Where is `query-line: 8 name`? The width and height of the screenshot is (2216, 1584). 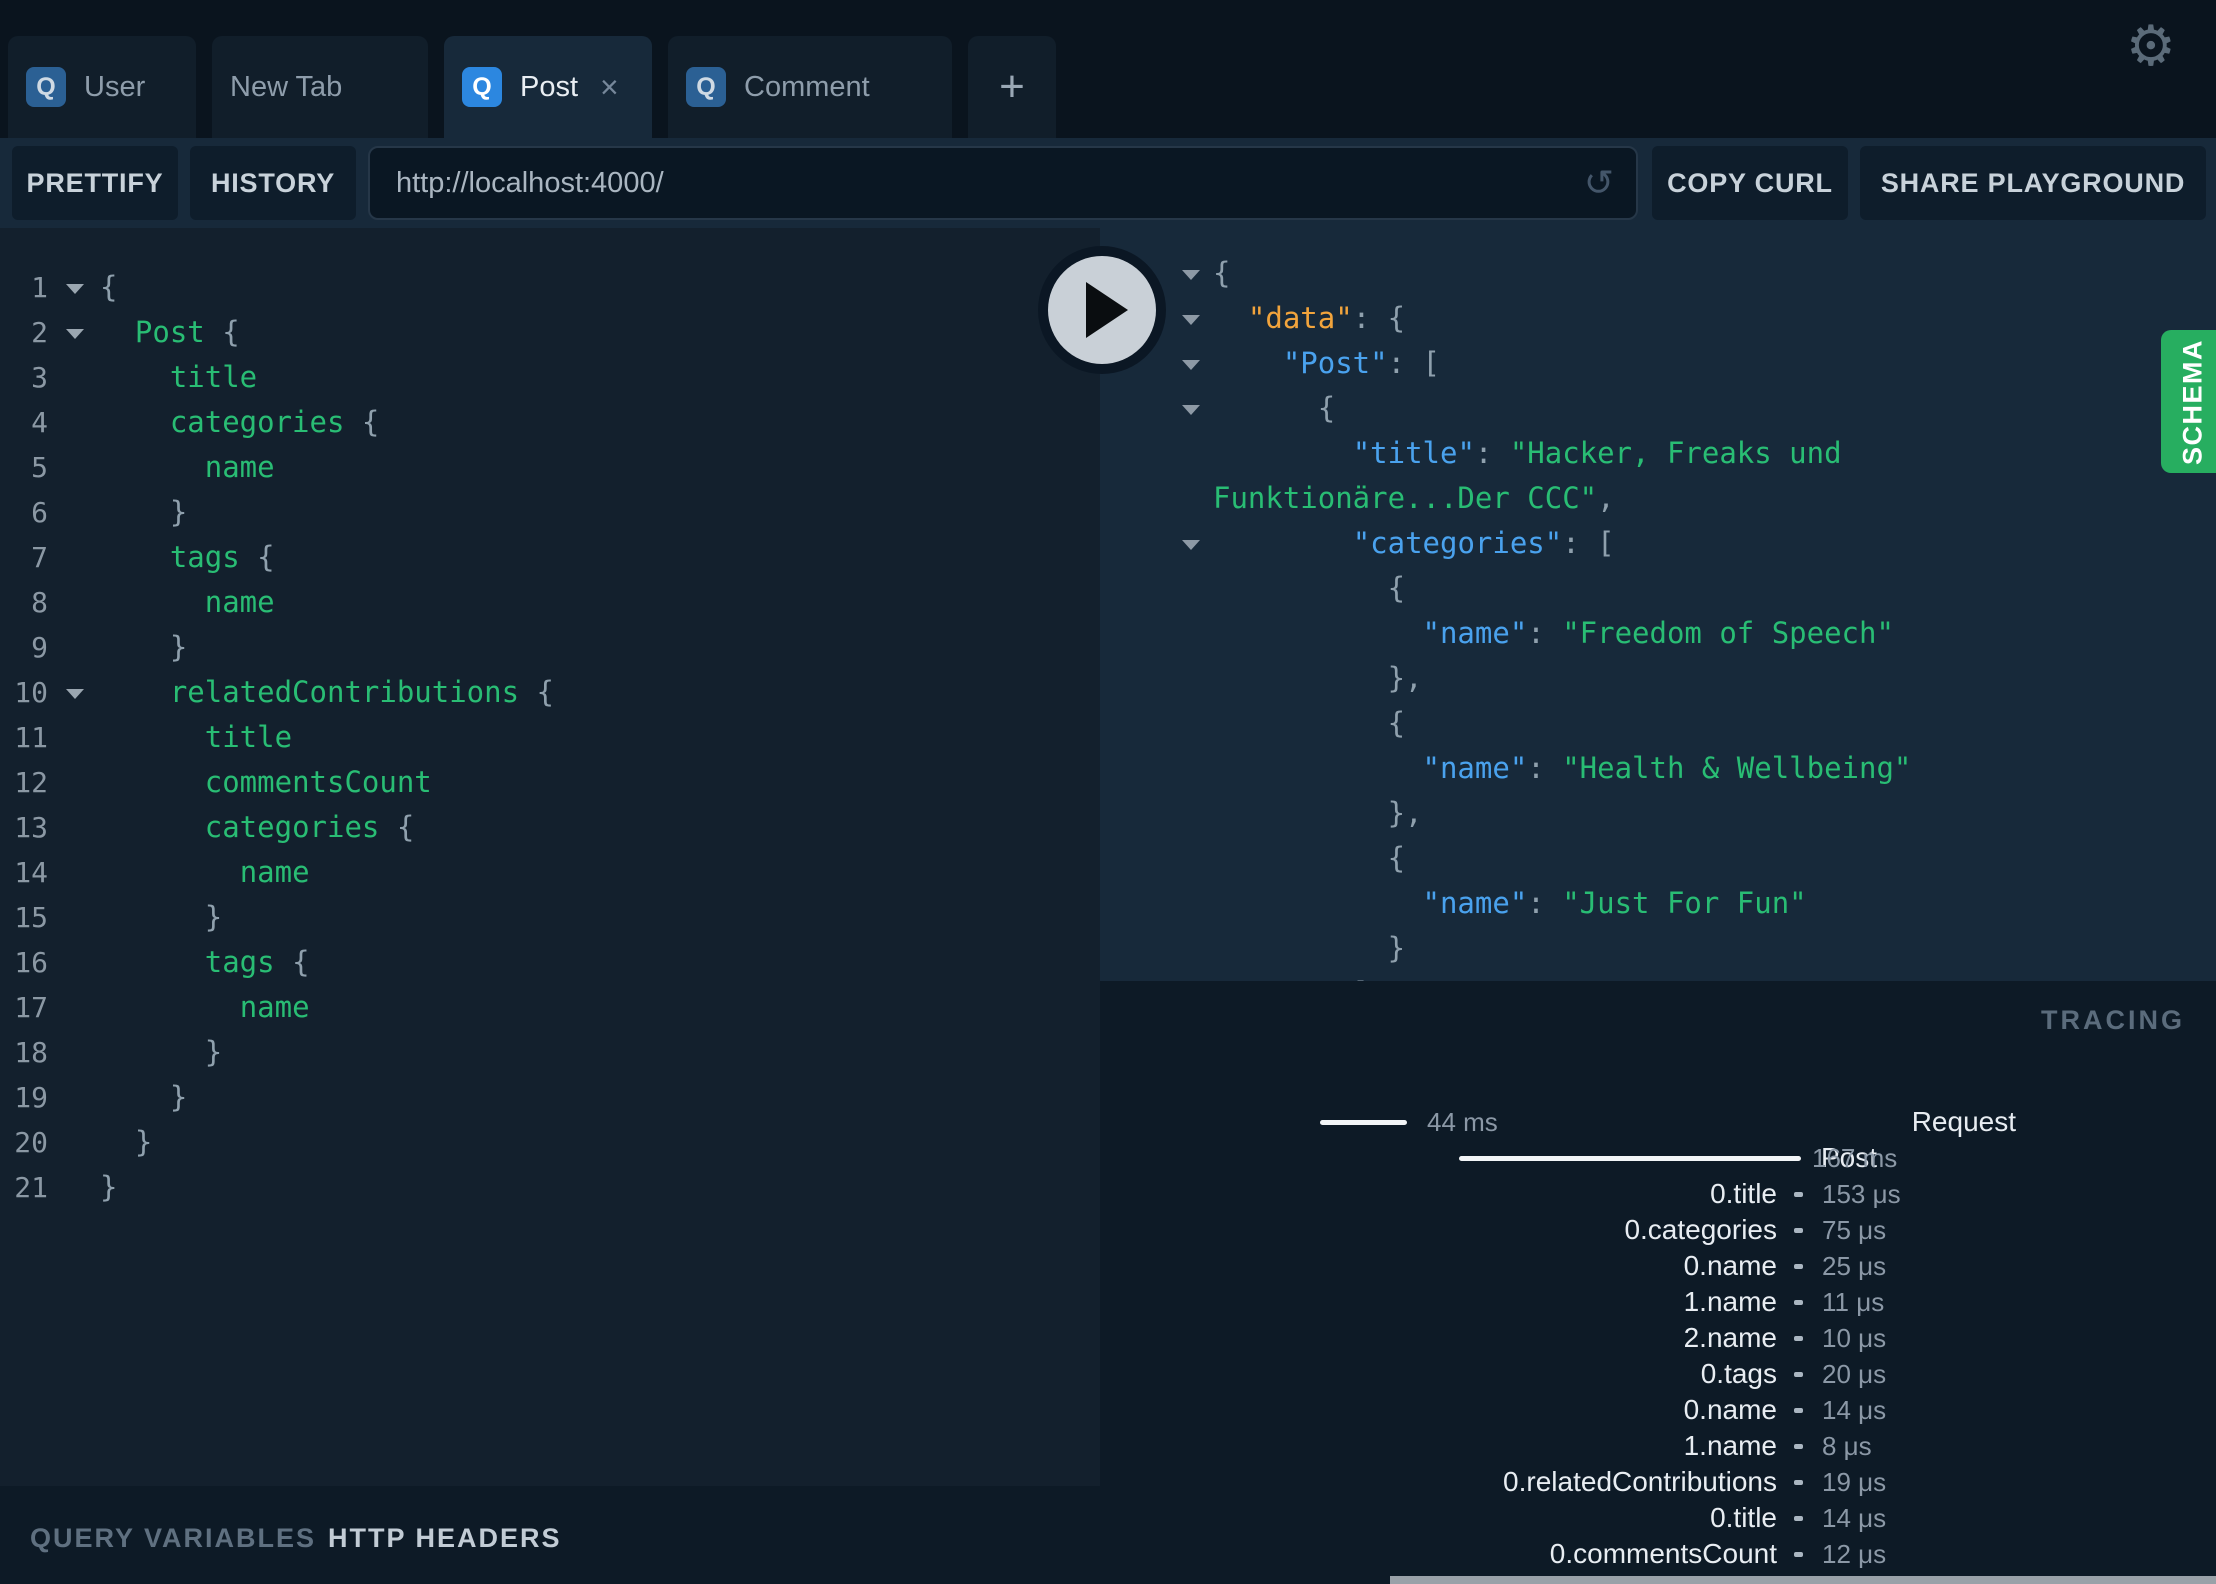 query-line: 8 name is located at coordinates (550, 602).